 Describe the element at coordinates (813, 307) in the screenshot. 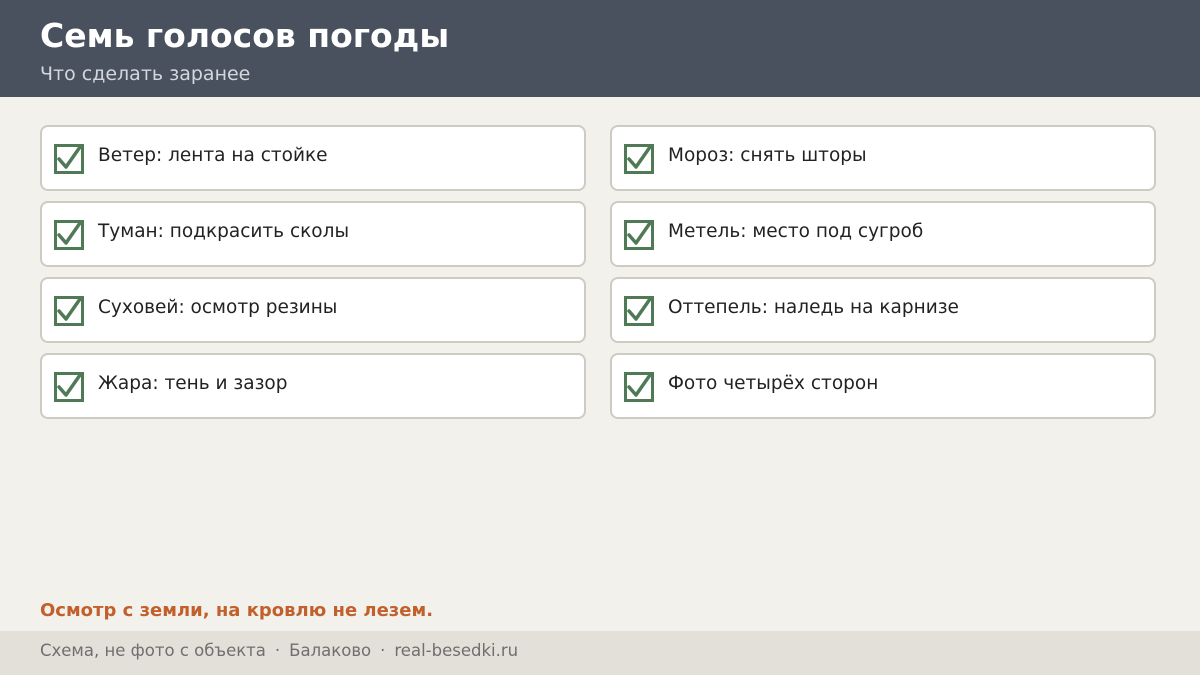

I see `checklist-item-label: Оттепель: наледь на карнизе` at that location.